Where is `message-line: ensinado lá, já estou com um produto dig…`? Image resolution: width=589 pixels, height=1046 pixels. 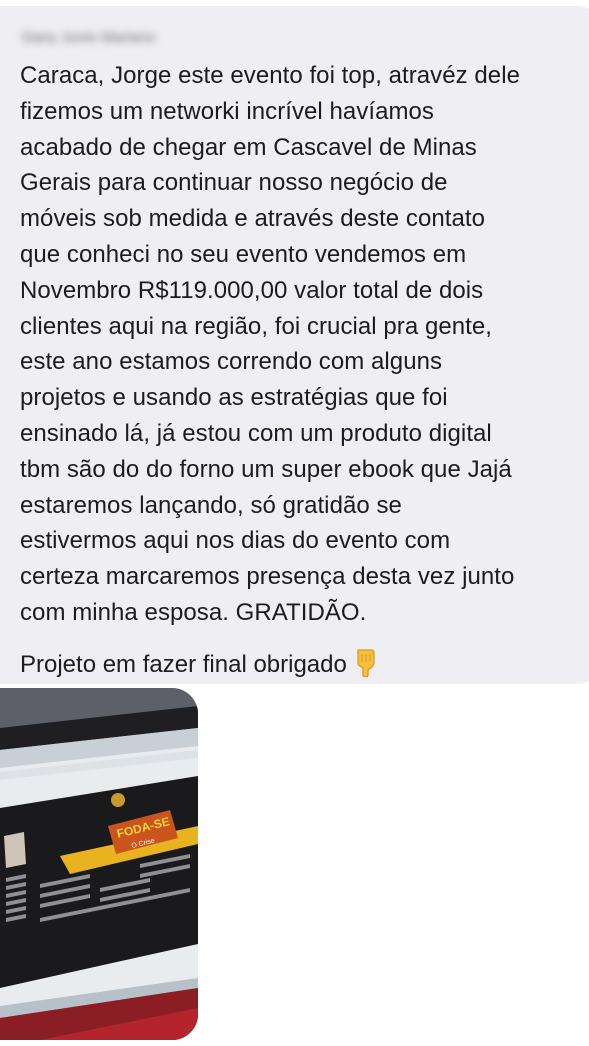 message-line: ensinado lá, já estou com um produto dig… is located at coordinates (256, 433).